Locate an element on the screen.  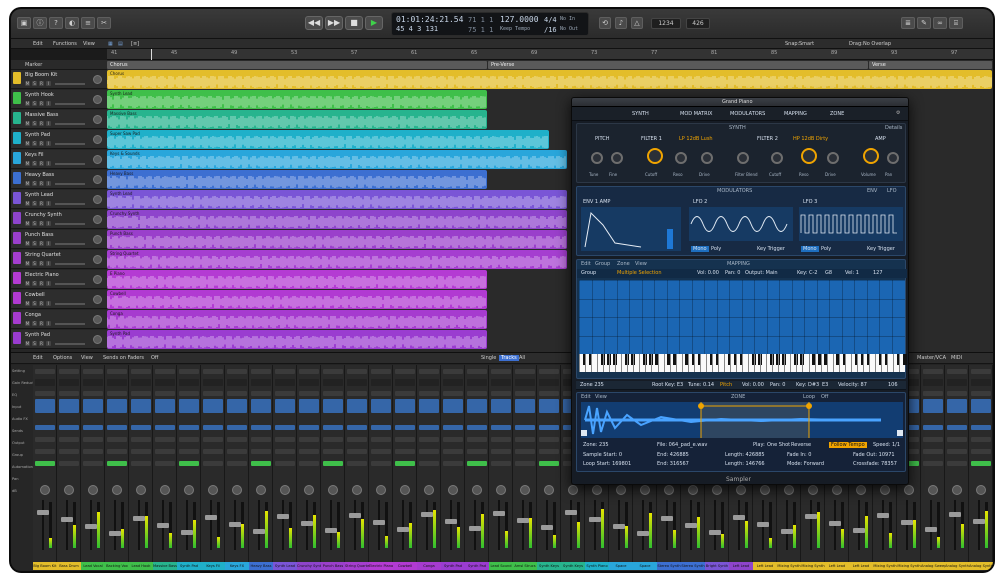
inspector-button: ⓘ is located at coordinates (40, 23).